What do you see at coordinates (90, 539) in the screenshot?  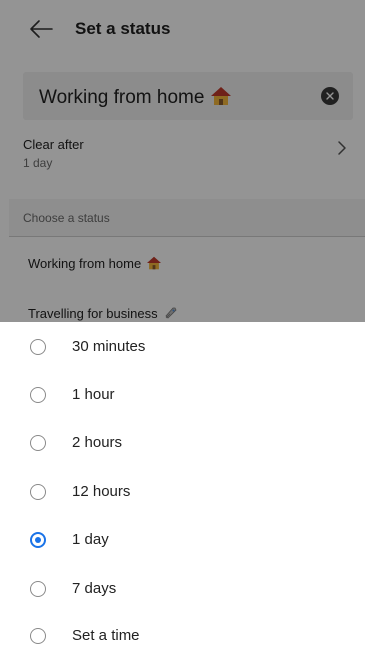 I see `duration-option-label: 1 day` at bounding box center [90, 539].